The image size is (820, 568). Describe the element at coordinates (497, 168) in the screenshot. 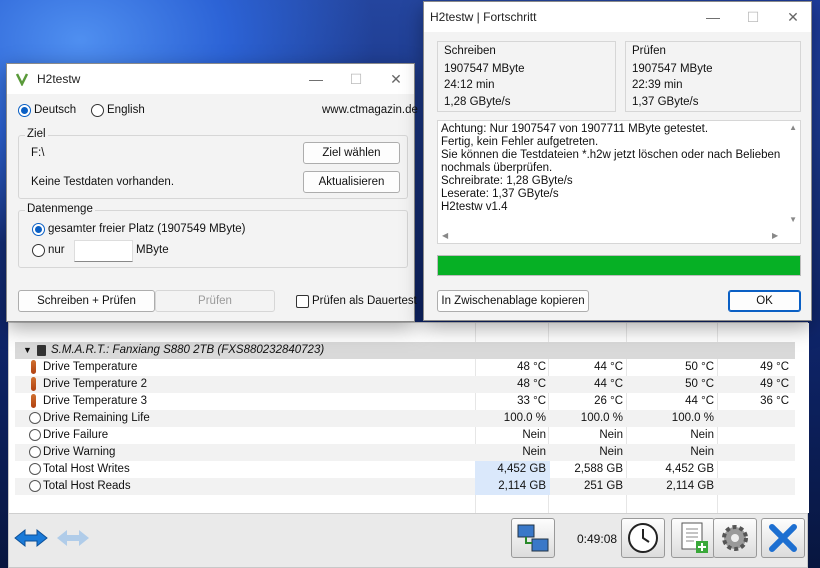

I see `log-line: nochmals überprüfen.` at that location.